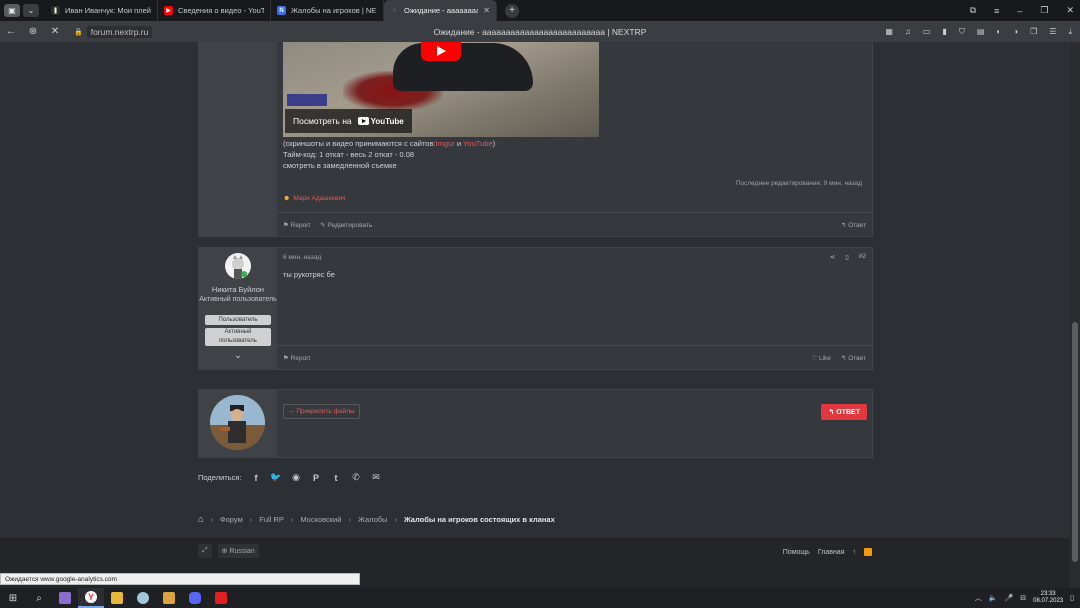 This screenshot has width=1080, height=608. I want to click on breadcrumb-full-rp: Full RP, so click(271, 519).